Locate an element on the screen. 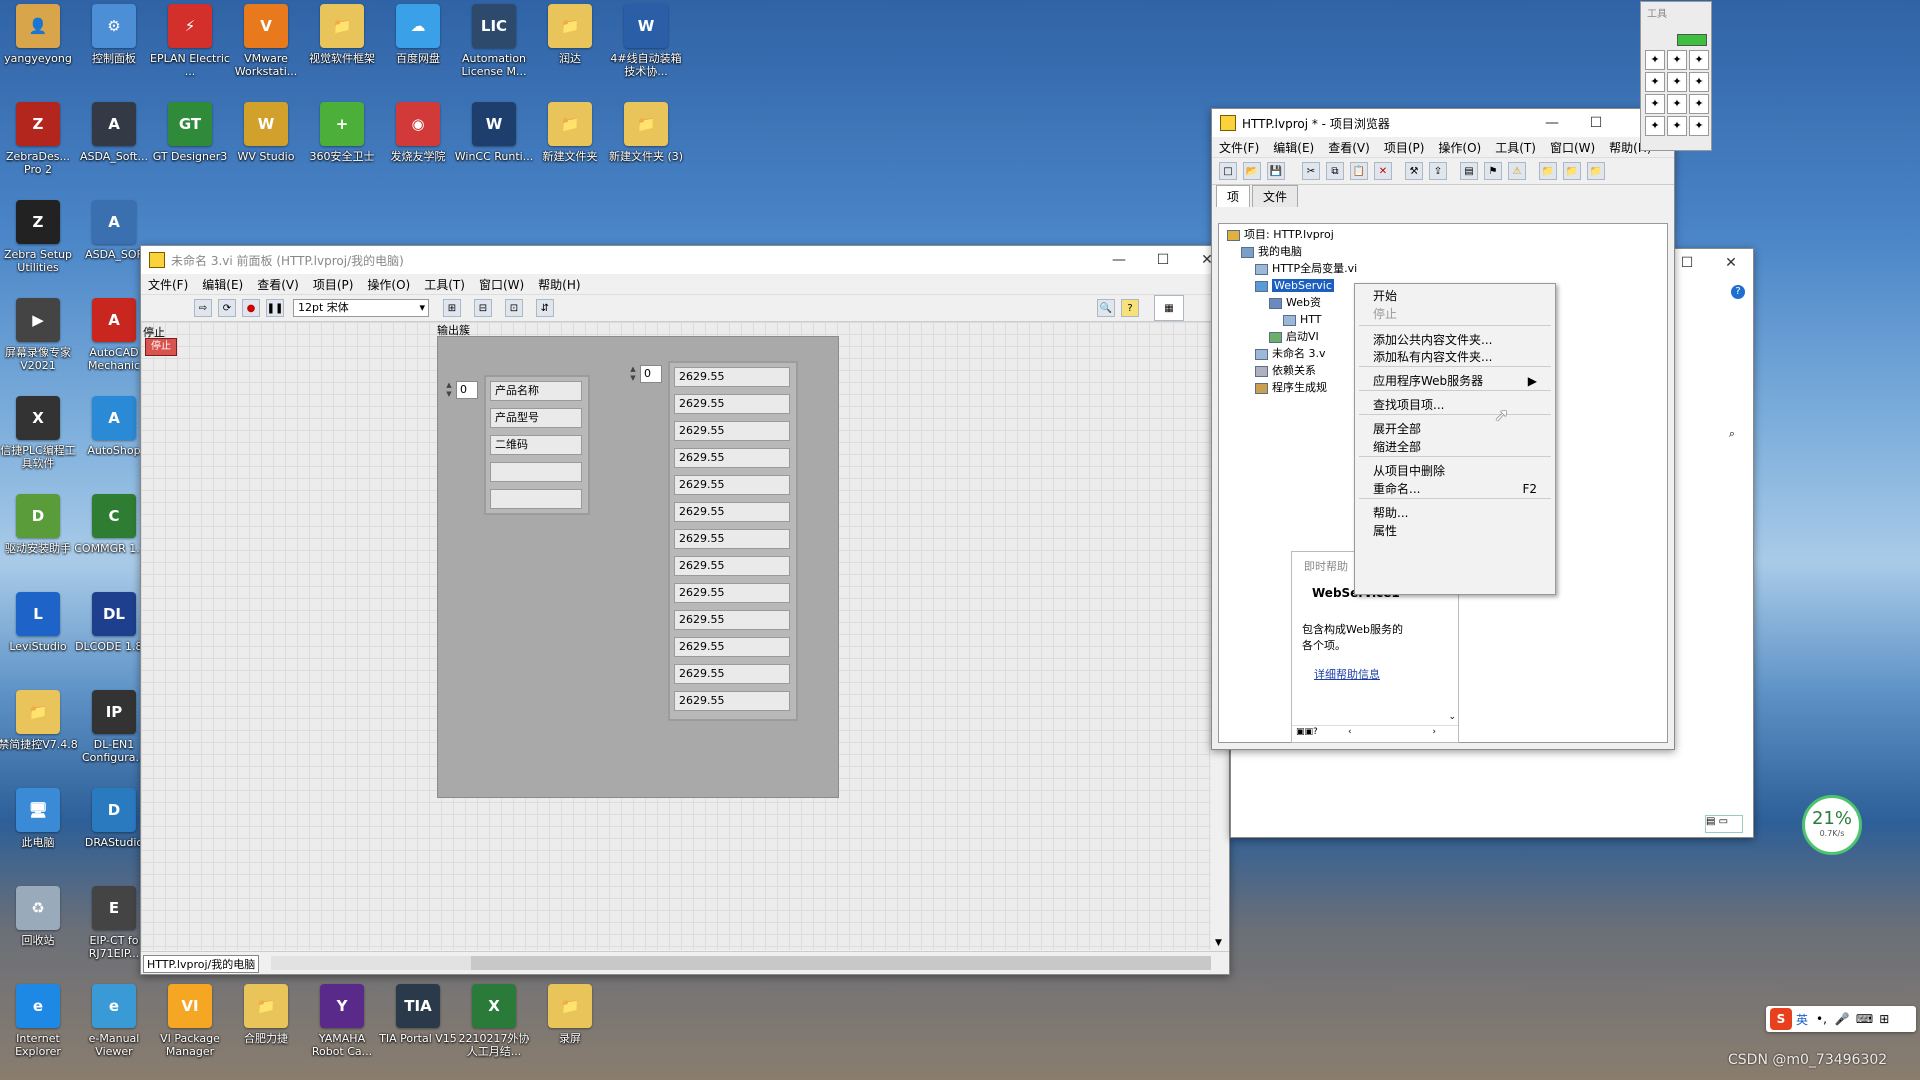 This screenshot has width=1920, height=1080. desktop-icon: 📁 禁简捷控V7.4.8 is located at coordinates (39, 732).